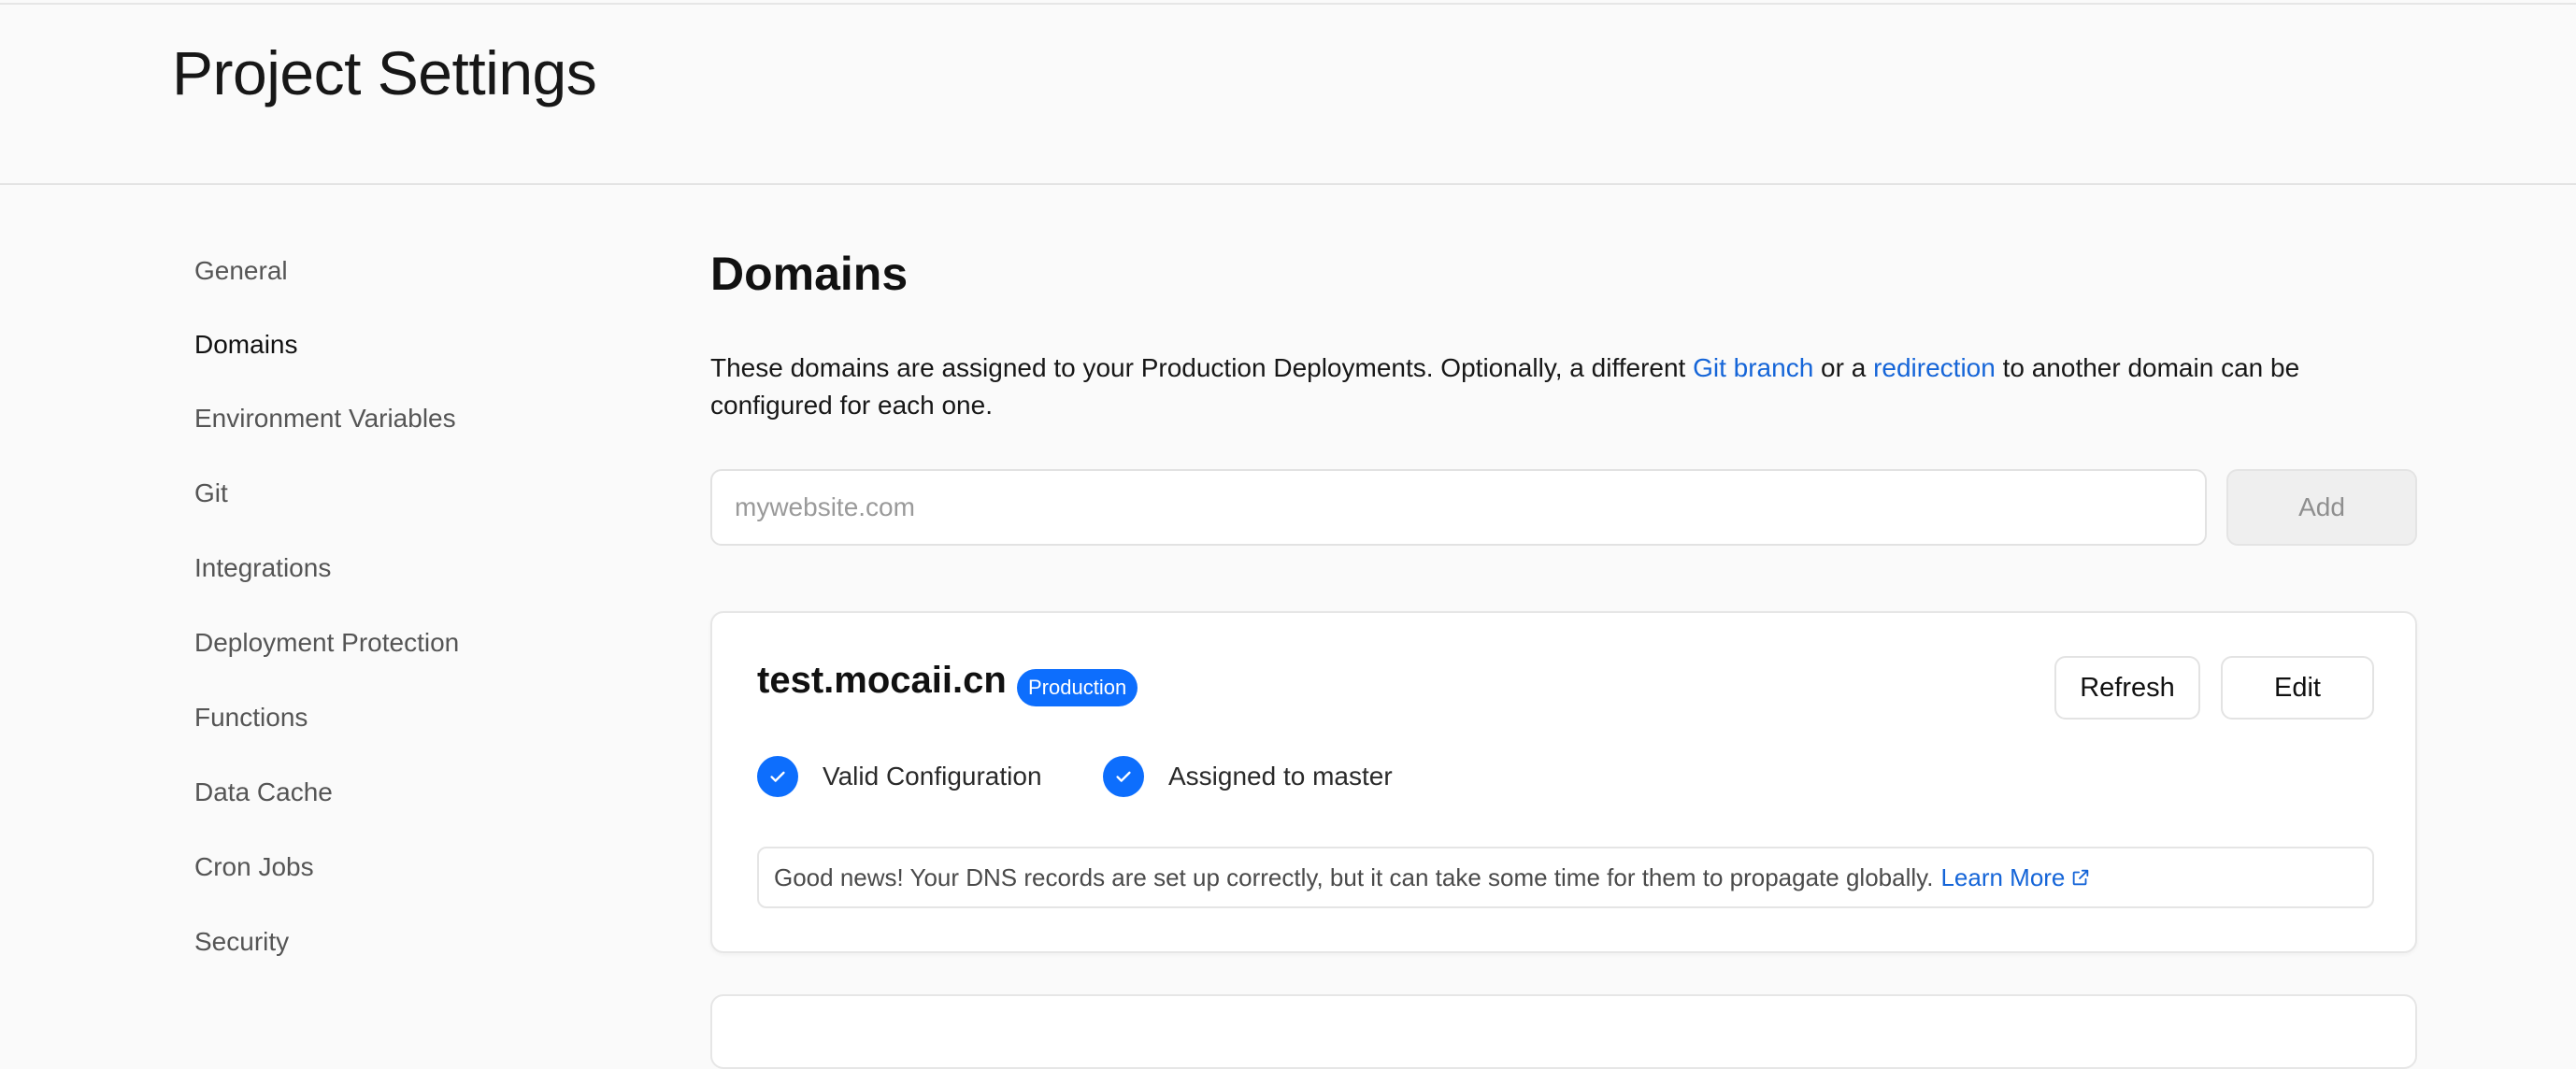 The height and width of the screenshot is (1069, 2576). Describe the element at coordinates (326, 643) in the screenshot. I see `sidebar-item-deployment-protection: Deployment Protection` at that location.